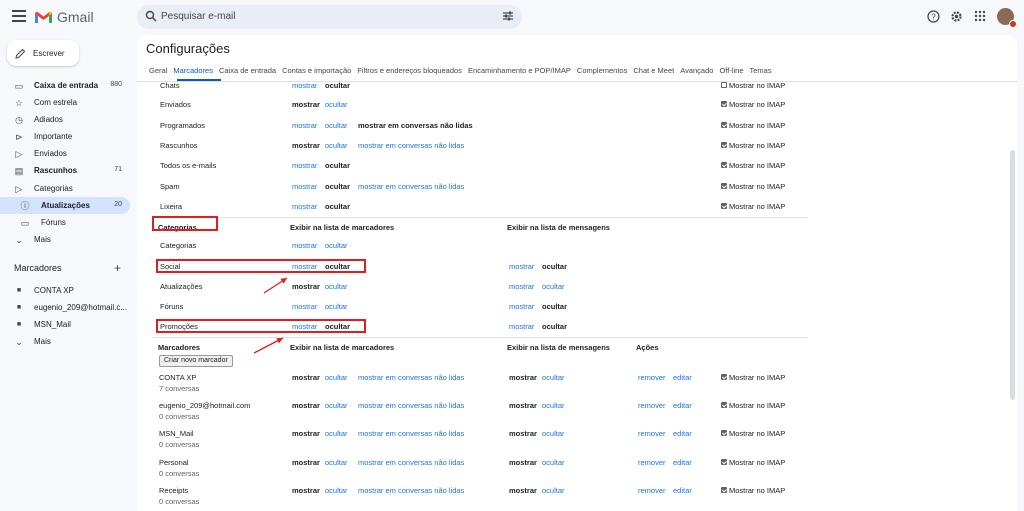 The width and height of the screenshot is (1024, 511). Describe the element at coordinates (65, 188) in the screenshot. I see `sidebar-item: ▷ Categorias` at that location.